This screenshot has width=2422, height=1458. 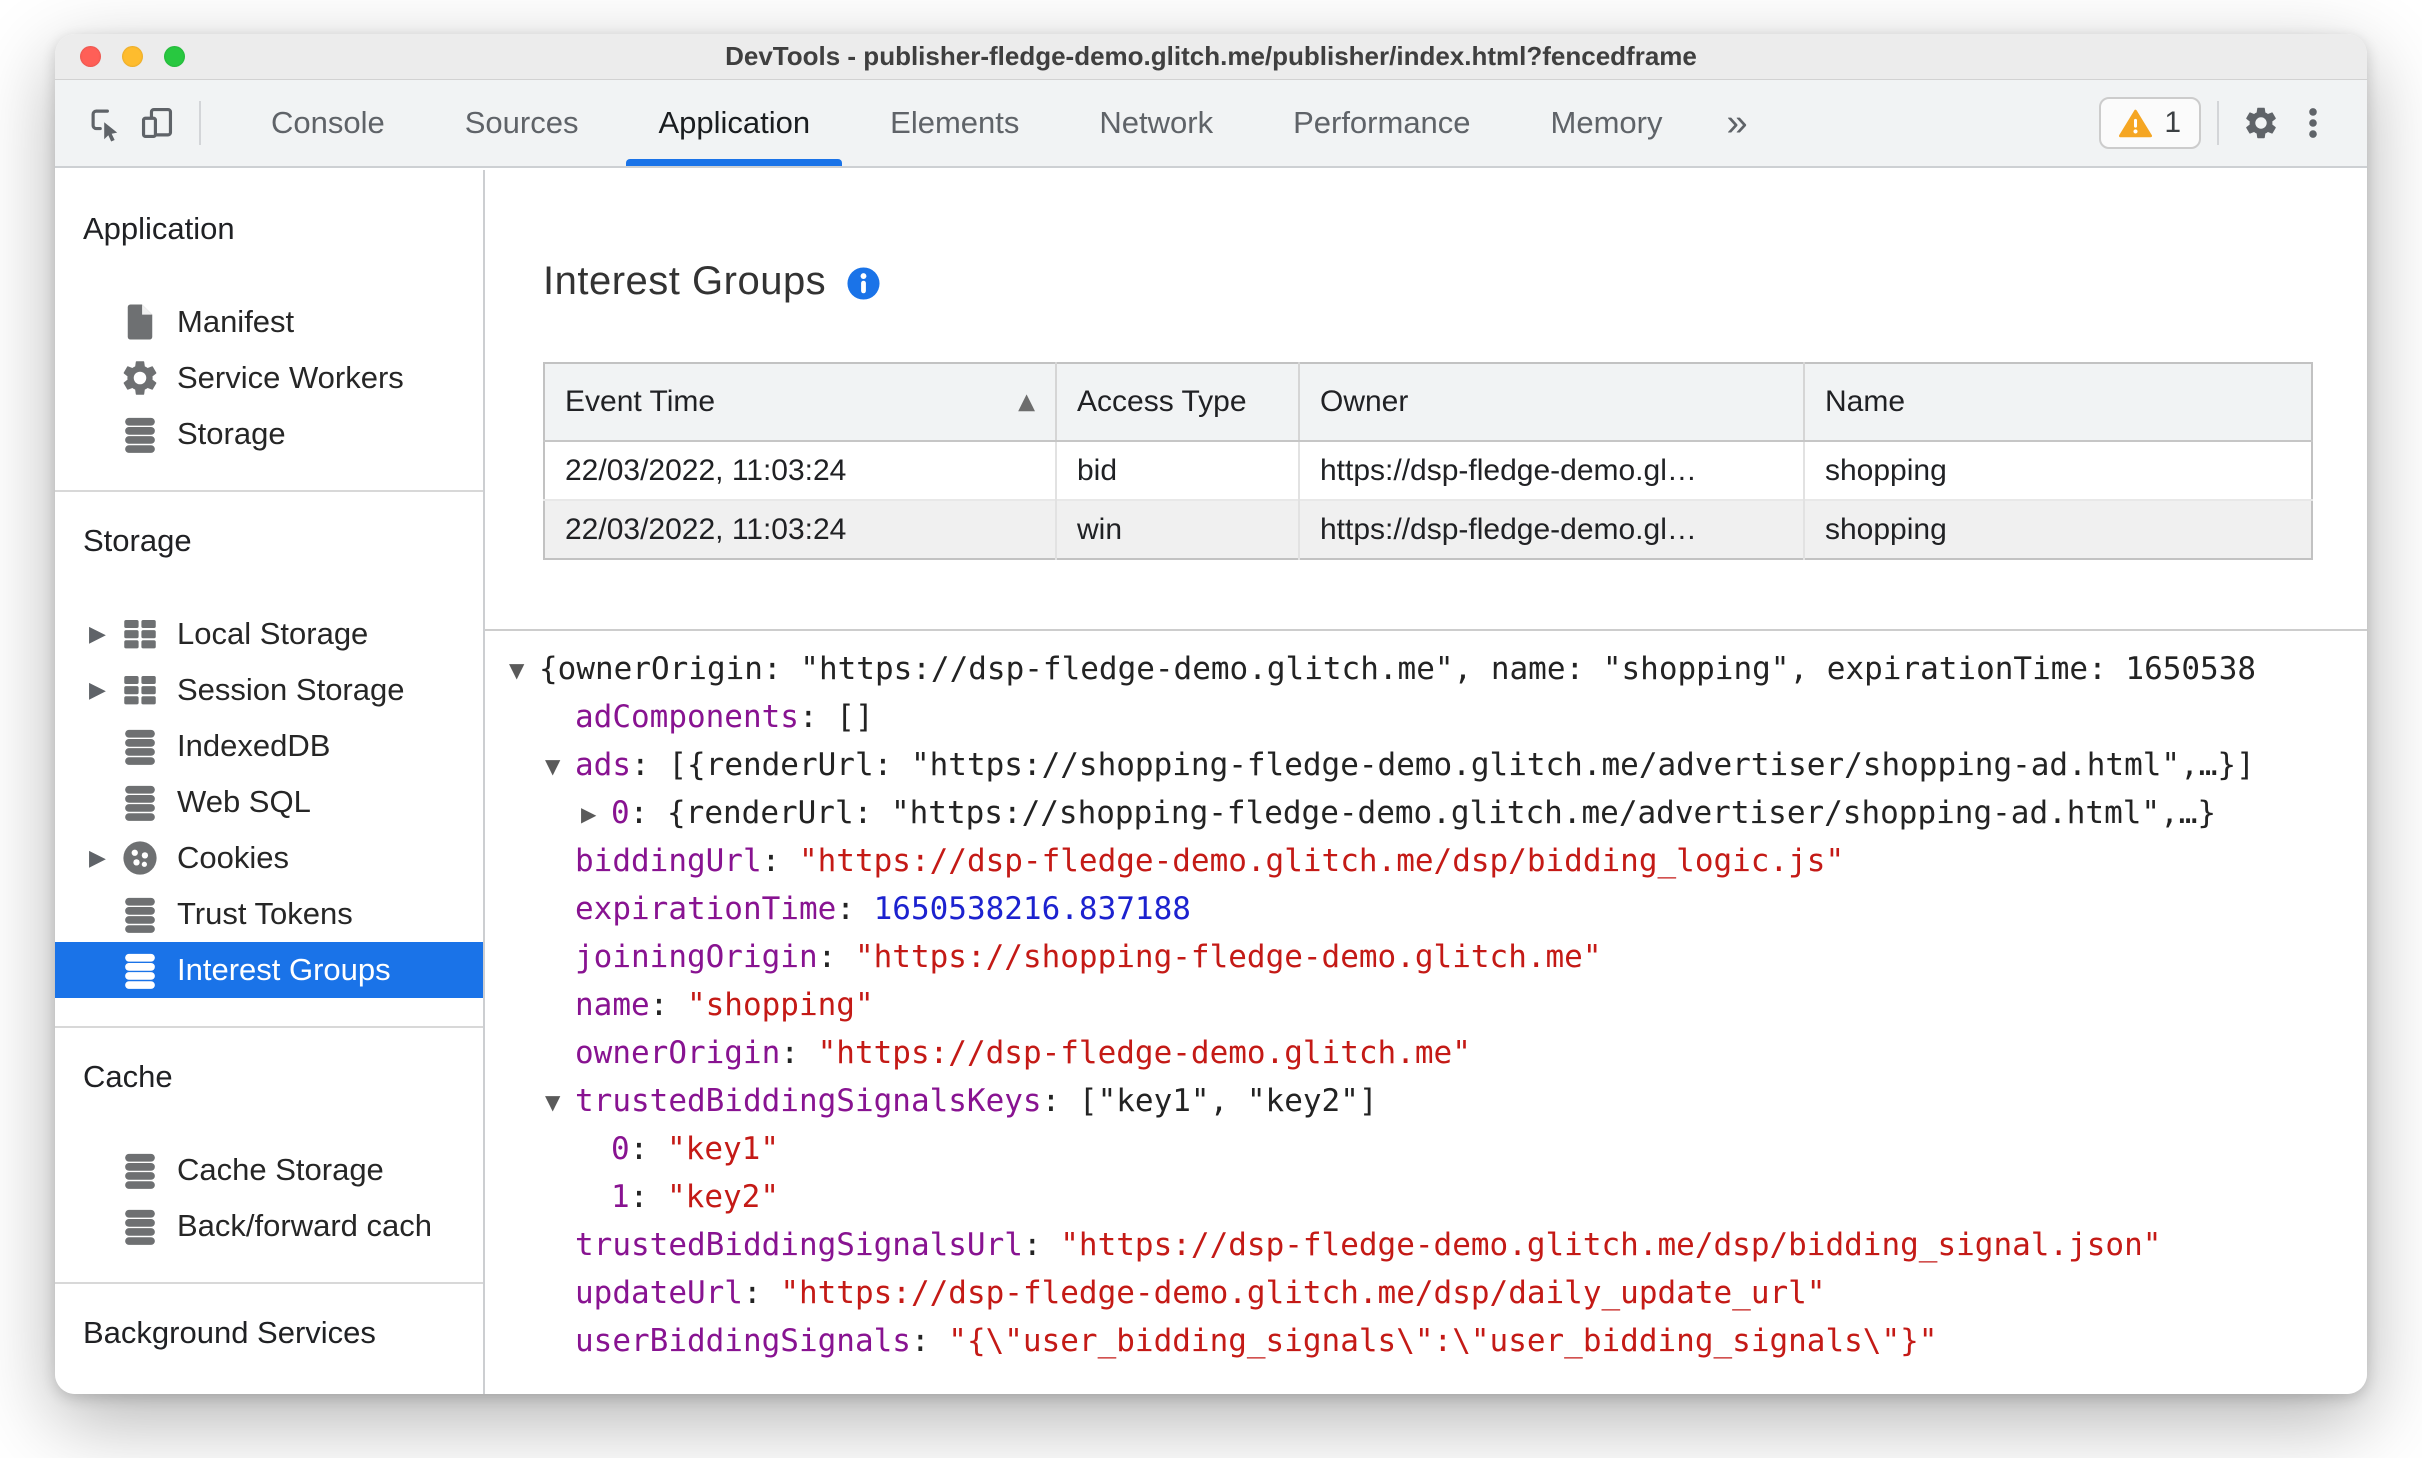 I want to click on sidebar-item-back-forward-cach: Back/forward cach, so click(x=269, y=1226).